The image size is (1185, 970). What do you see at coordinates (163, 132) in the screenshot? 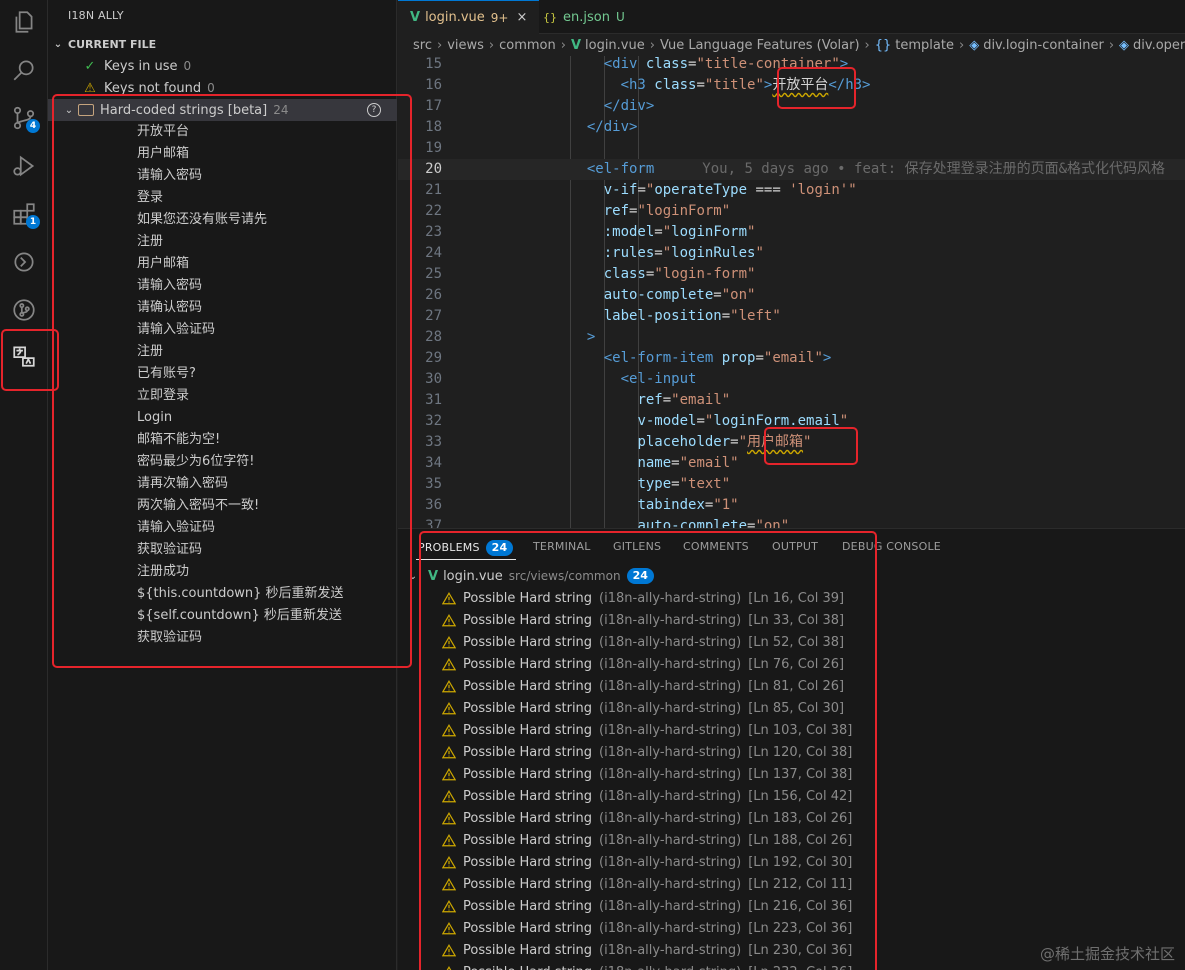
I see `hardcoded-string-item: 开放平台` at bounding box center [163, 132].